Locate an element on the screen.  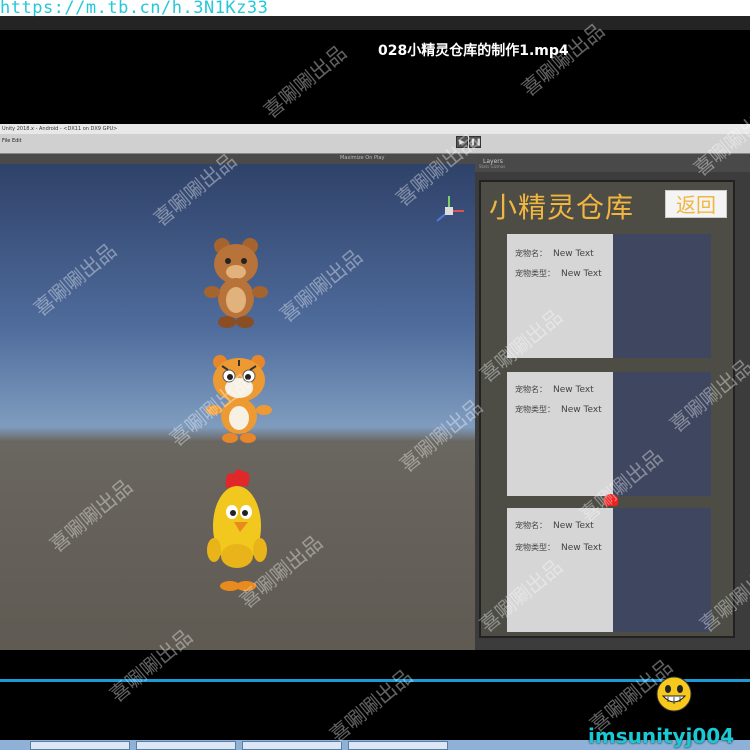
unity-toolbar: File Edit is located at coordinates (375, 144).